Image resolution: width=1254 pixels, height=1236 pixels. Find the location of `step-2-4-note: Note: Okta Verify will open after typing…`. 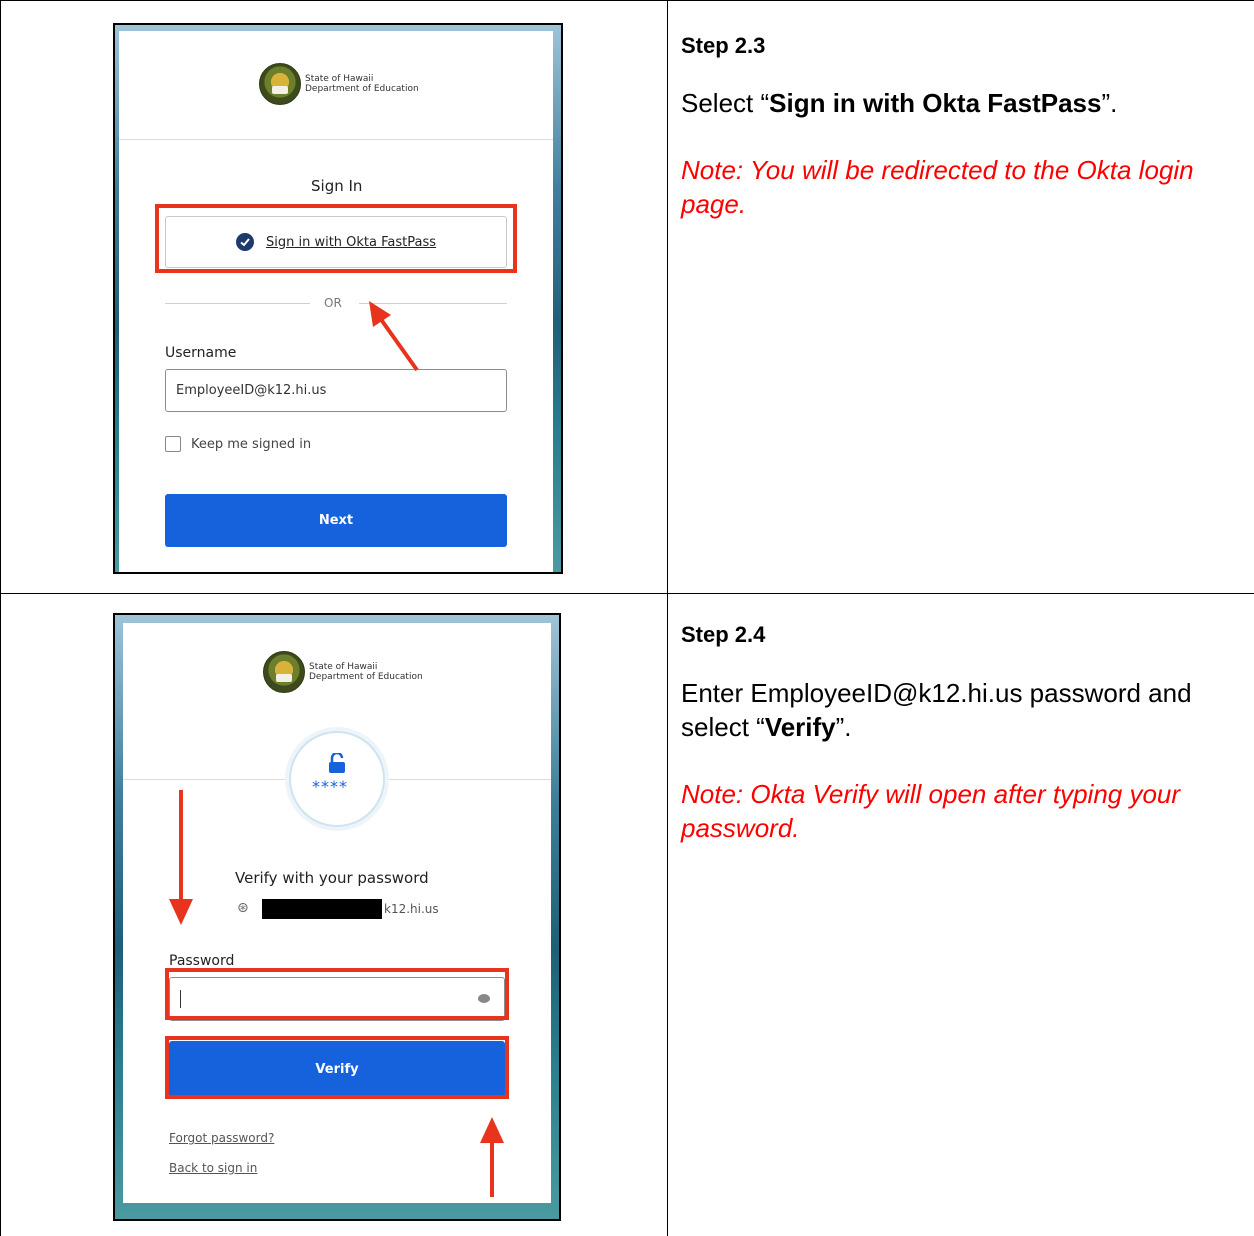

step-2-4-note: Note: Okta Verify will open after typing… is located at coordinates (931, 811).